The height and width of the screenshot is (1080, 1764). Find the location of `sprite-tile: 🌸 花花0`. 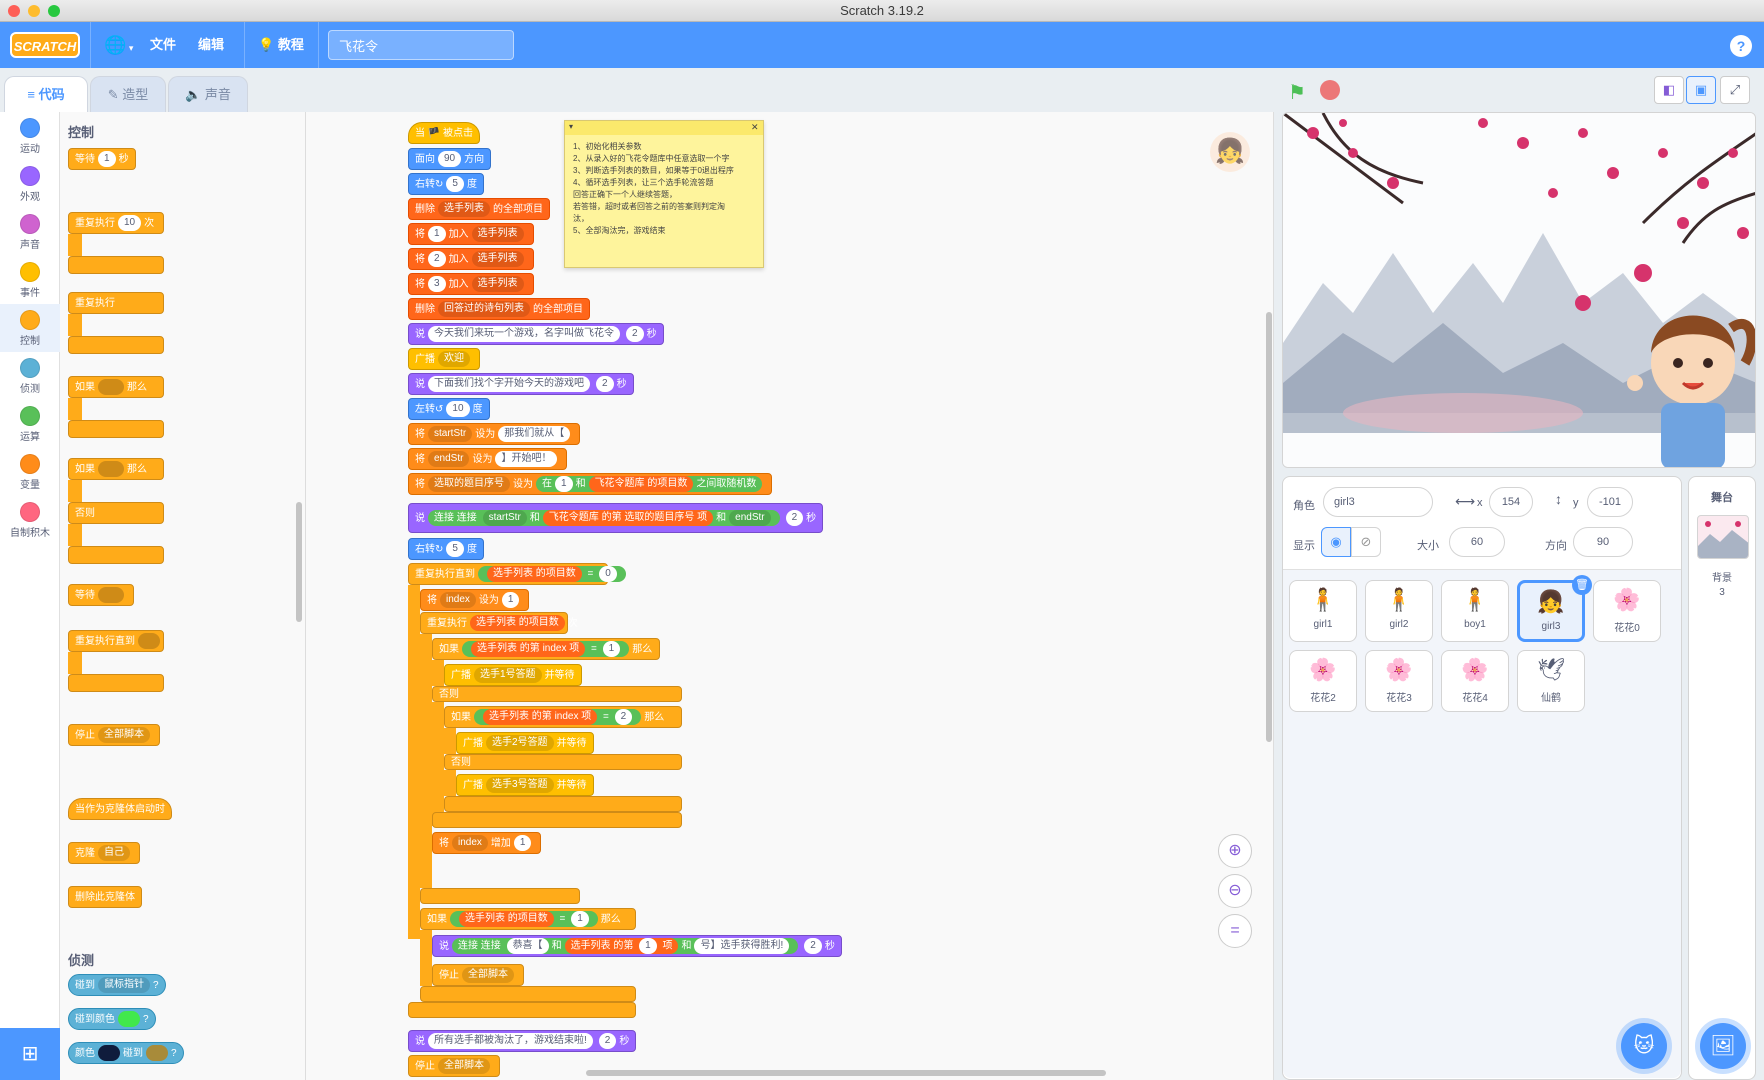

sprite-tile: 🌸 花花0 is located at coordinates (1627, 611).